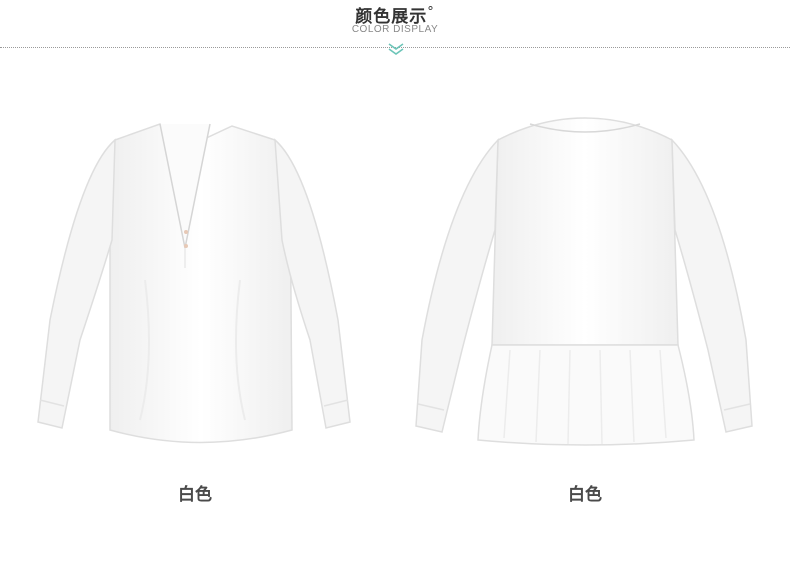 The image size is (790, 566). I want to click on double-chevron-down-icon, so click(396, 49).